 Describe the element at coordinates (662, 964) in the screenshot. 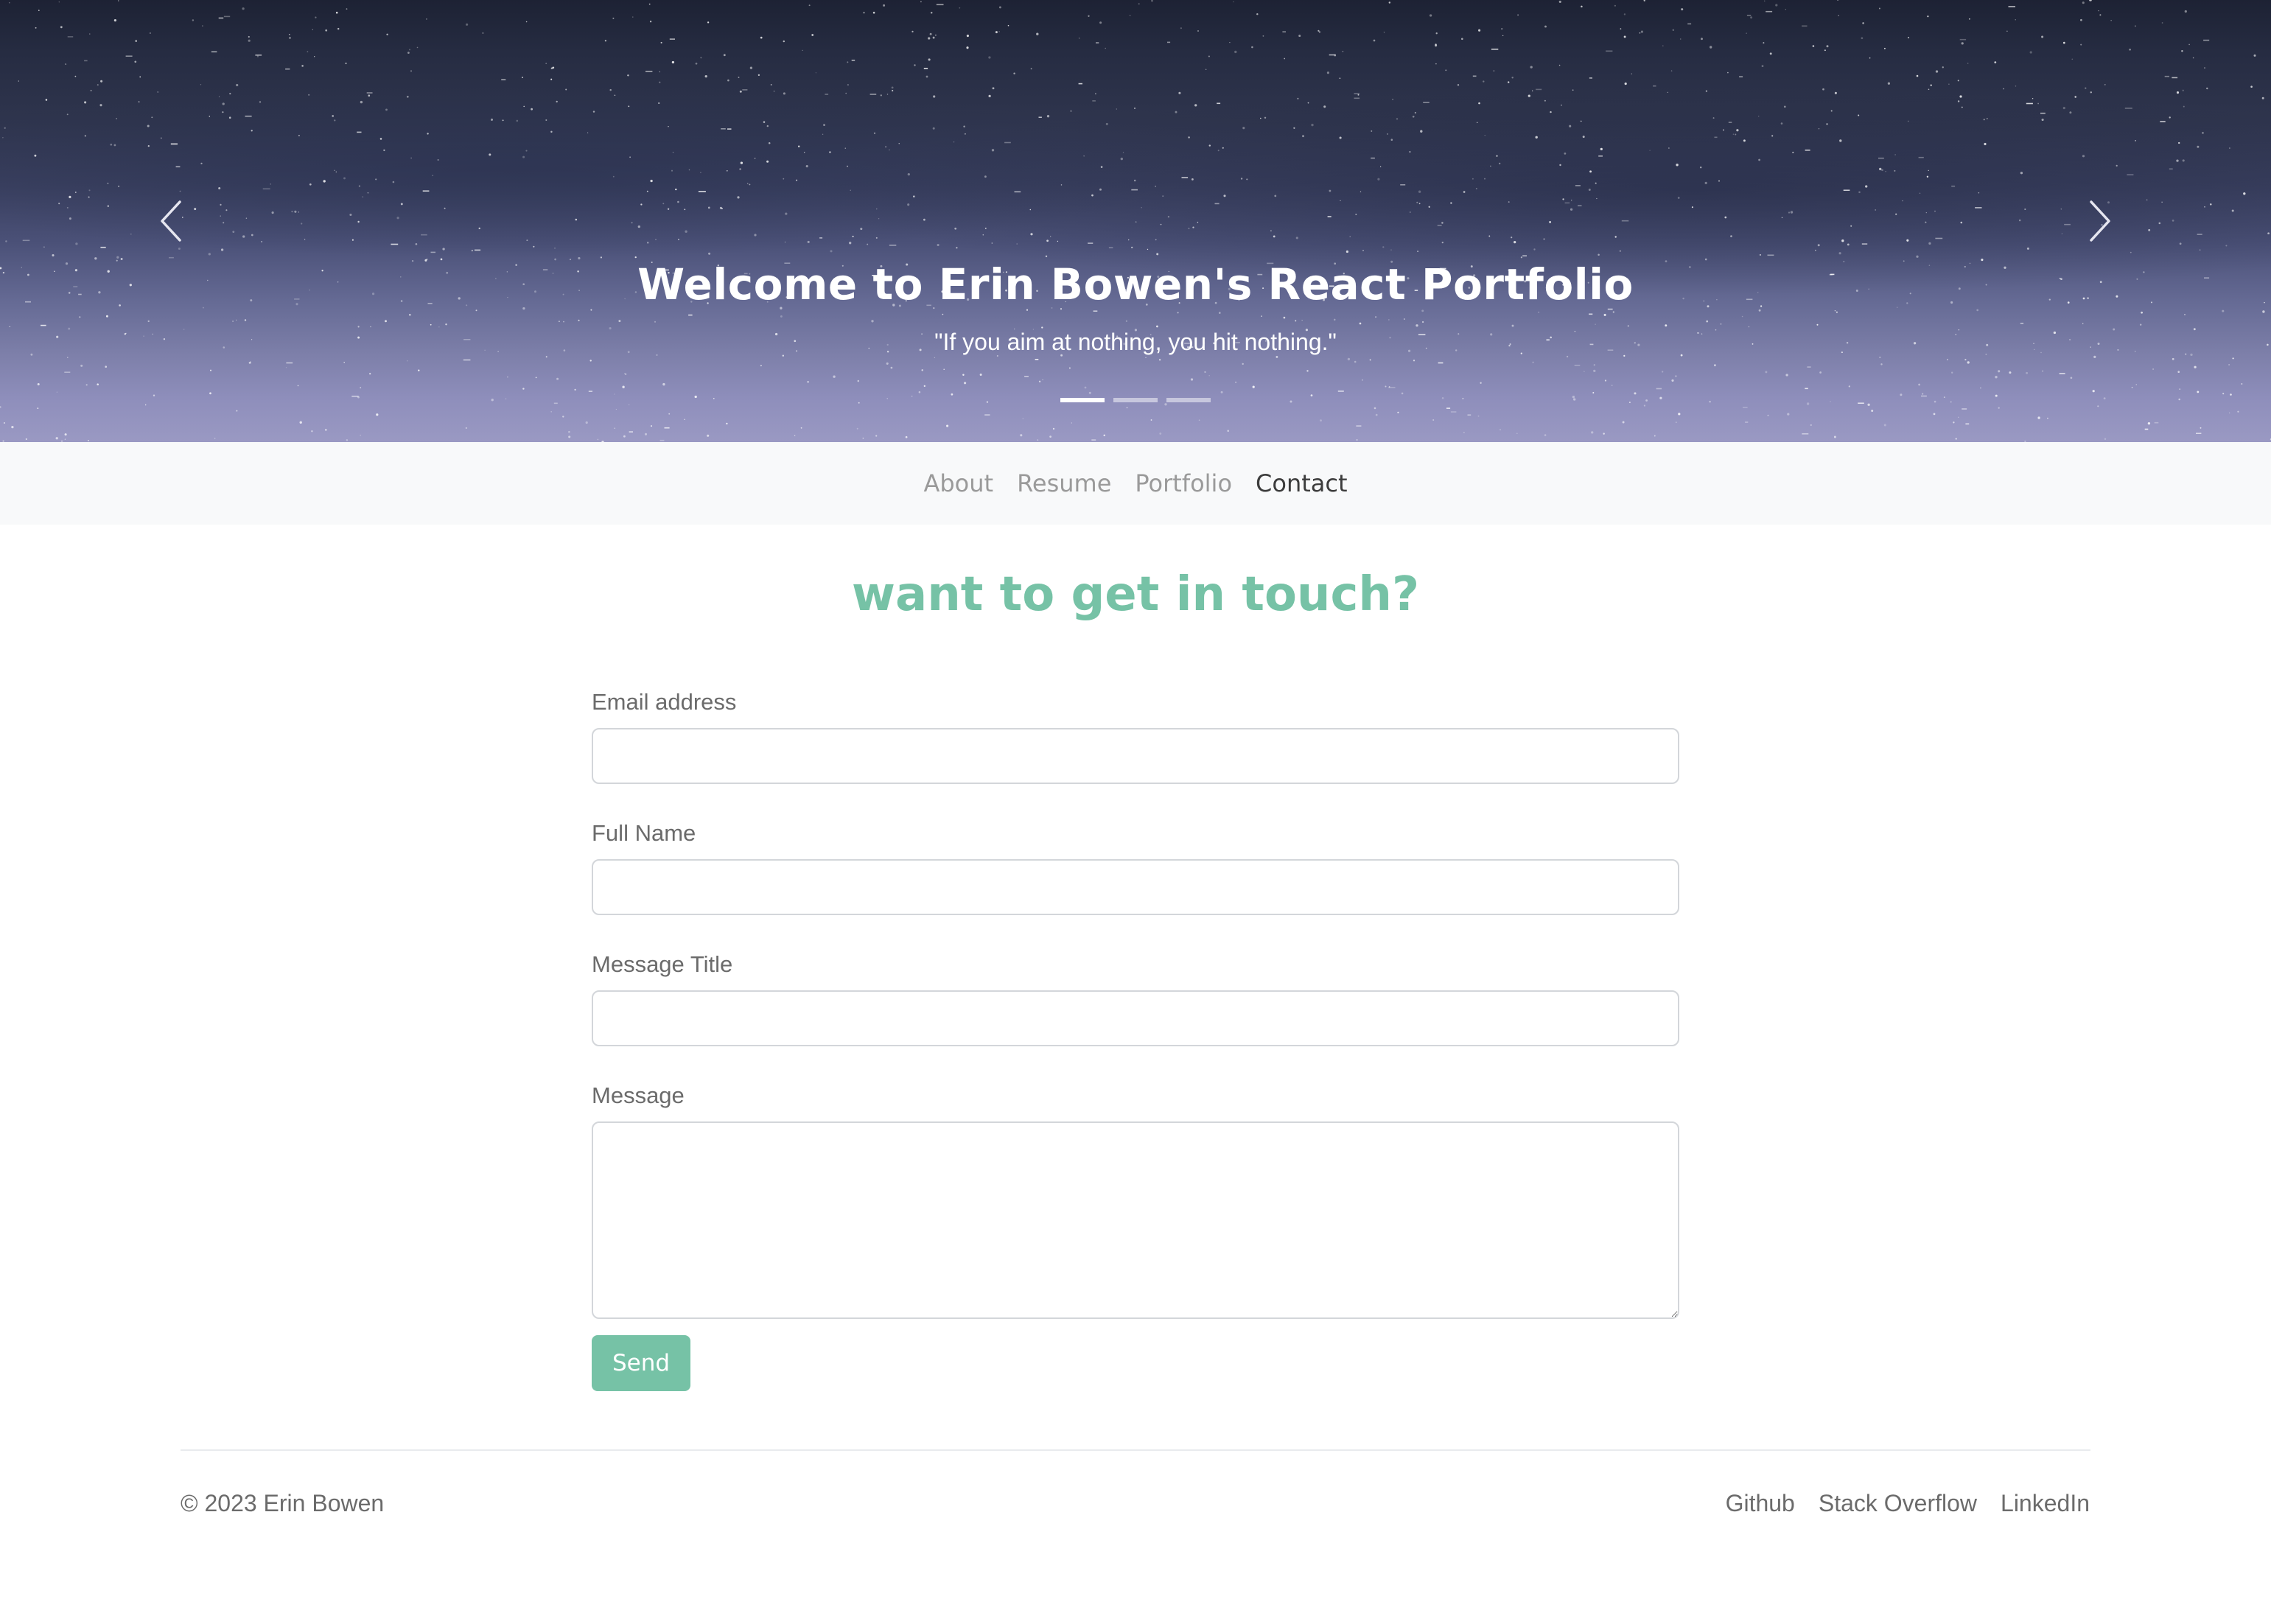

I see `message-title-label: Message Title` at that location.